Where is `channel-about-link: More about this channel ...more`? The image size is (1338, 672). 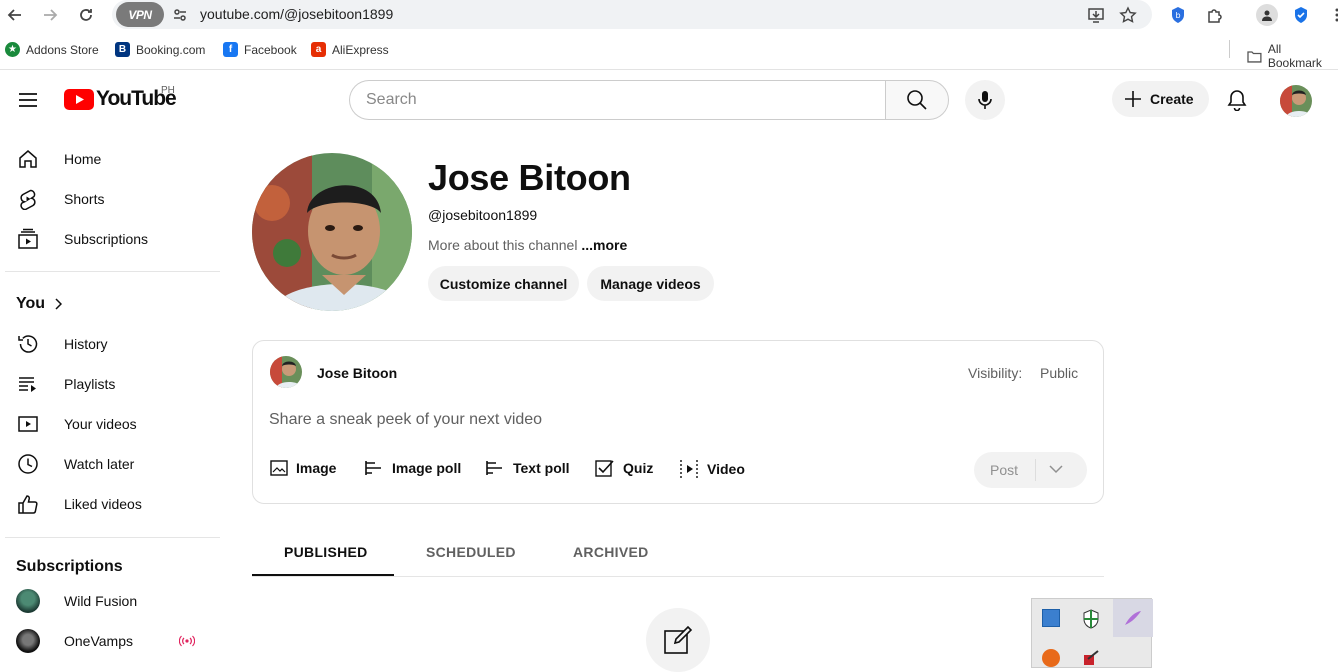 channel-about-link: More about this channel ...more is located at coordinates (527, 245).